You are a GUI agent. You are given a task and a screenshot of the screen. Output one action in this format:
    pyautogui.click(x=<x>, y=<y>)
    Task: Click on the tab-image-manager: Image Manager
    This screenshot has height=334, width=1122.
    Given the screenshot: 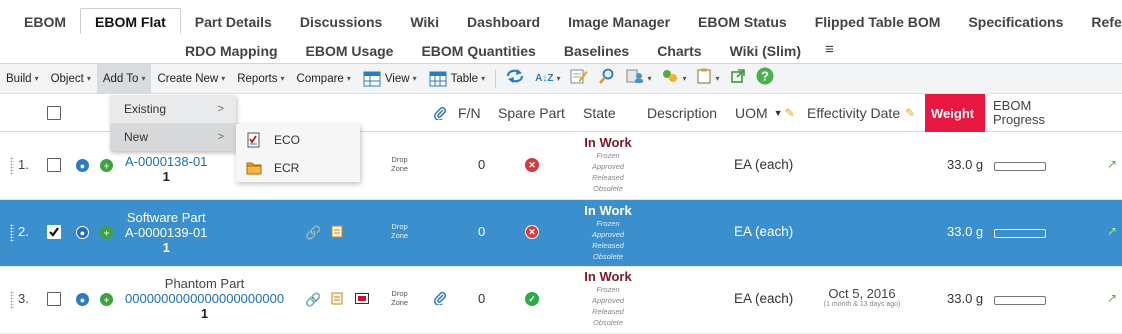 What is the action you would take?
    pyautogui.click(x=619, y=21)
    